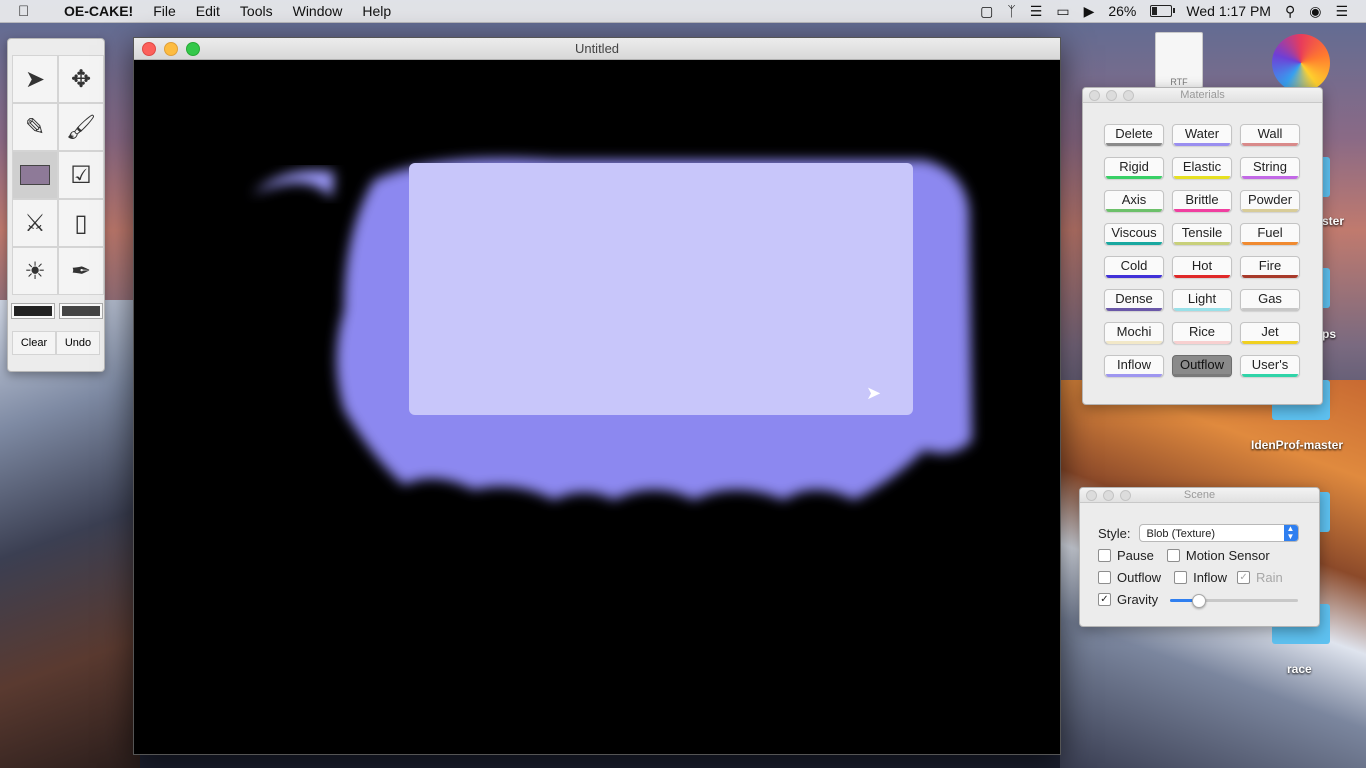 The height and width of the screenshot is (768, 1366). I want to click on gravity-slider, so click(1234, 600).